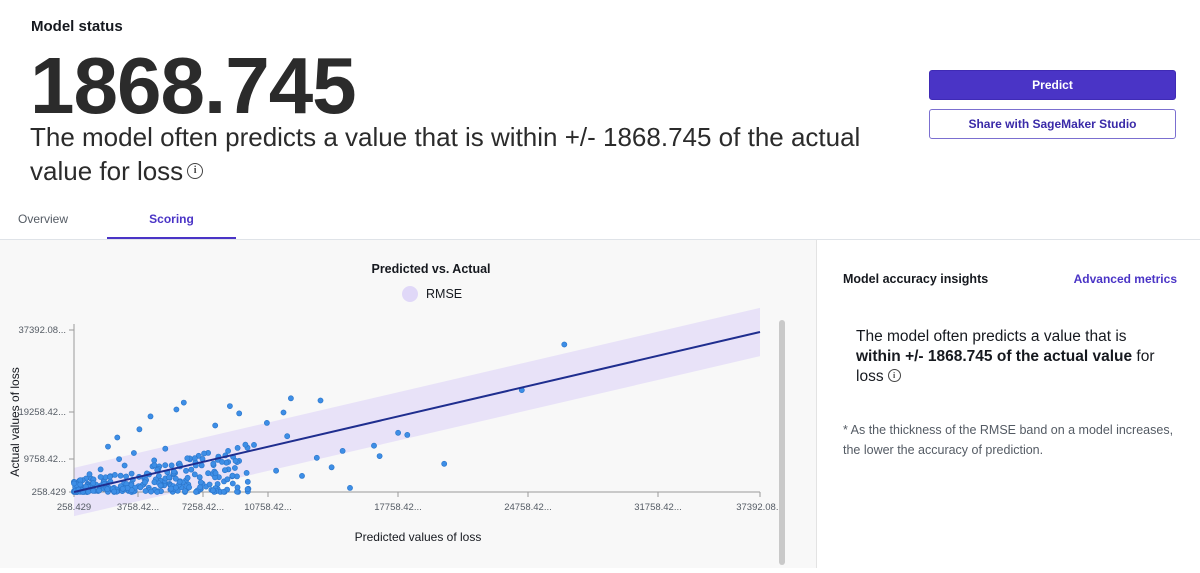 This screenshot has width=1200, height=573. What do you see at coordinates (77, 26) in the screenshot?
I see `model-status-label: Model status` at bounding box center [77, 26].